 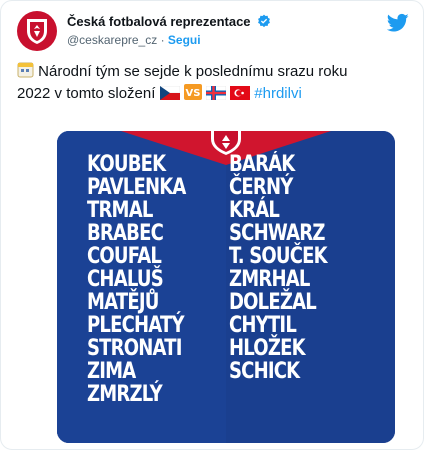 I want to click on player-name: CHALUŠ, so click(x=125, y=279).